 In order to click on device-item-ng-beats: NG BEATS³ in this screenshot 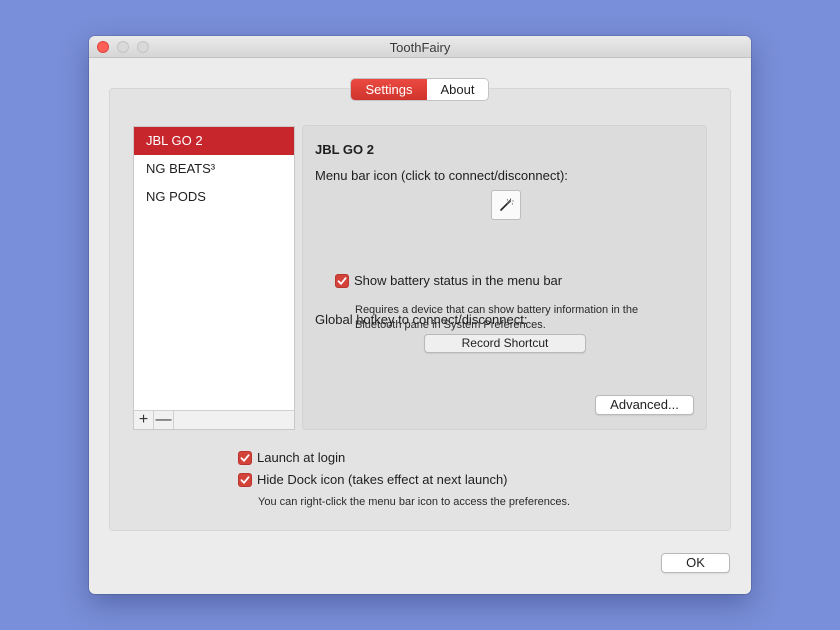, I will do `click(214, 169)`.